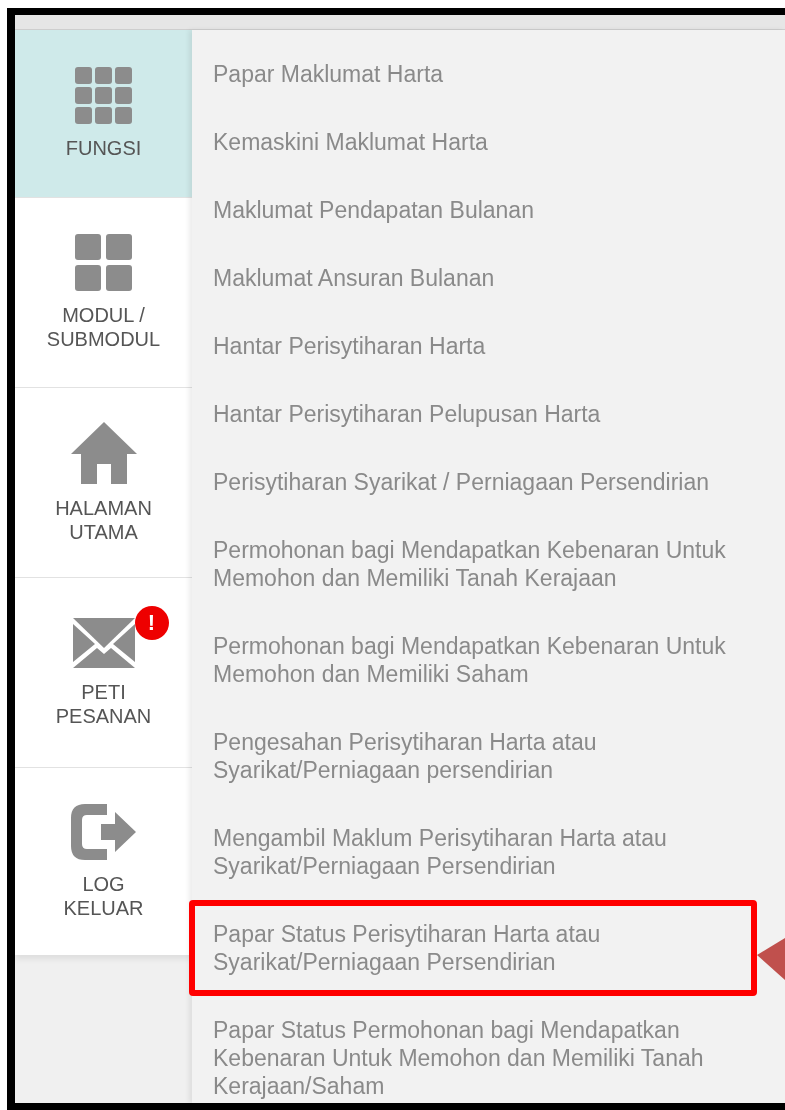  Describe the element at coordinates (484, 414) in the screenshot. I see `menu-item: Hantar Perisytiharan Pelupusan Harta` at that location.